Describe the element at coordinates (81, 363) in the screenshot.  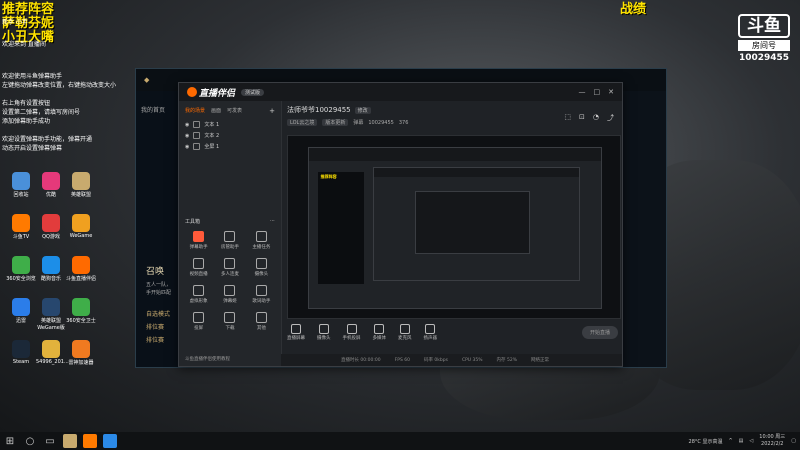
I see `shortcut-label: 雷神加速器` at that location.